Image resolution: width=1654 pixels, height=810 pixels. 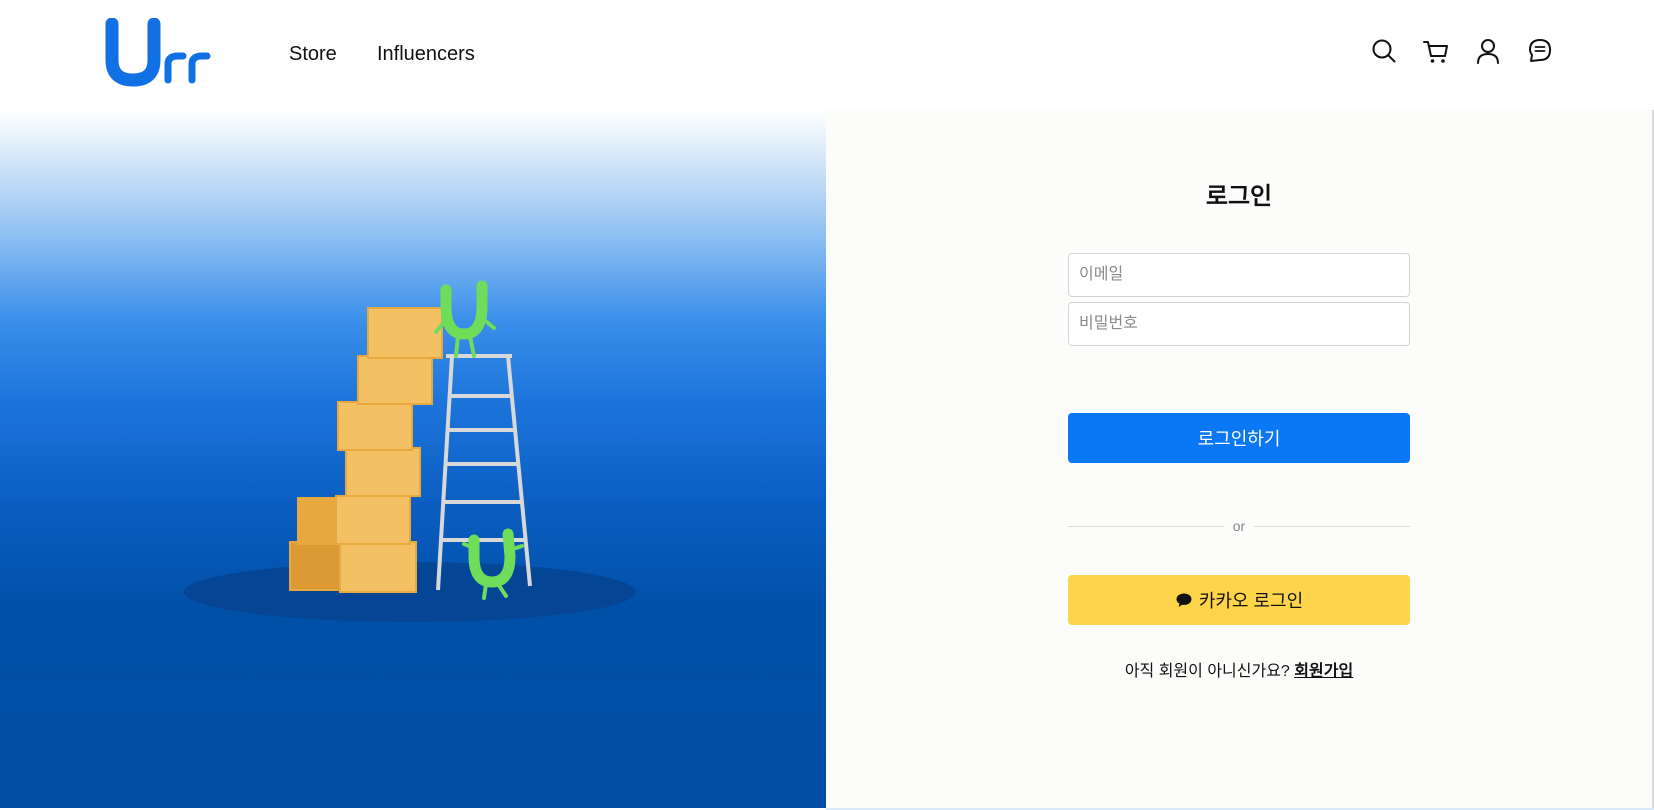 What do you see at coordinates (160, 53) in the screenshot?
I see `urr-logo` at bounding box center [160, 53].